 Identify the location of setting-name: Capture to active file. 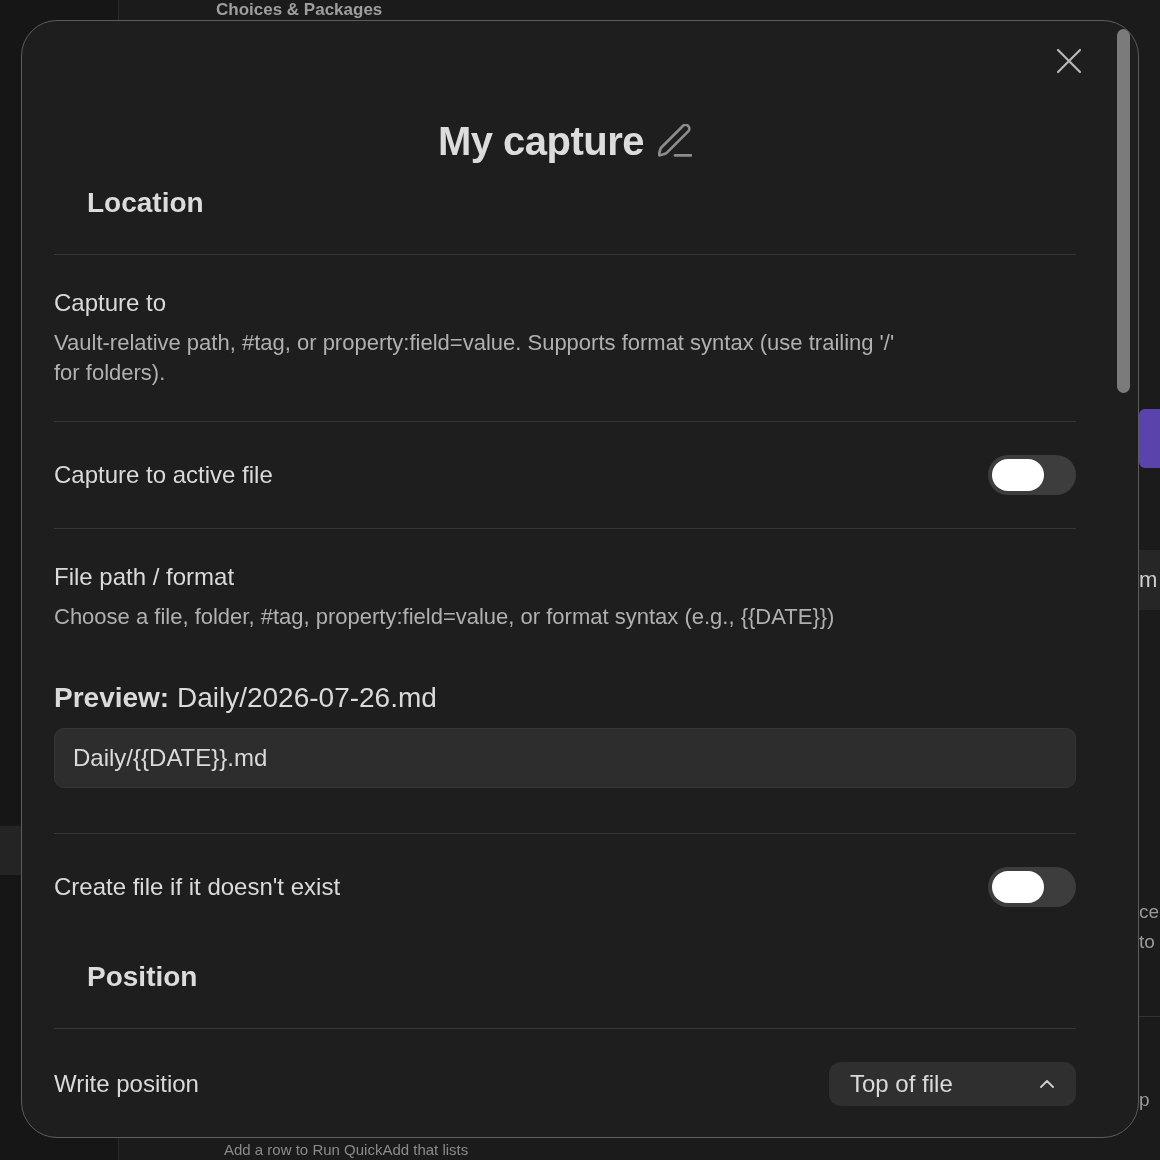
(163, 475).